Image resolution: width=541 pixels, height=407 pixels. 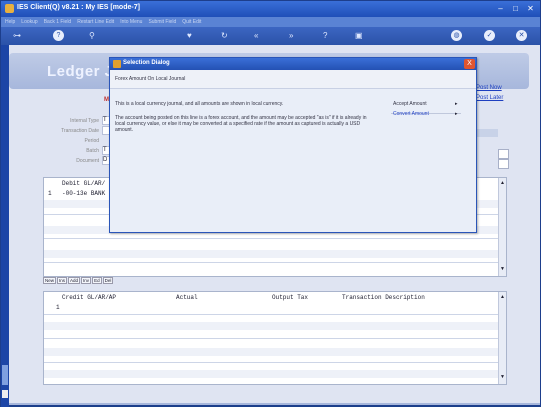 I want to click on credit-scrollbar: ▲ ▼, so click(x=502, y=338).